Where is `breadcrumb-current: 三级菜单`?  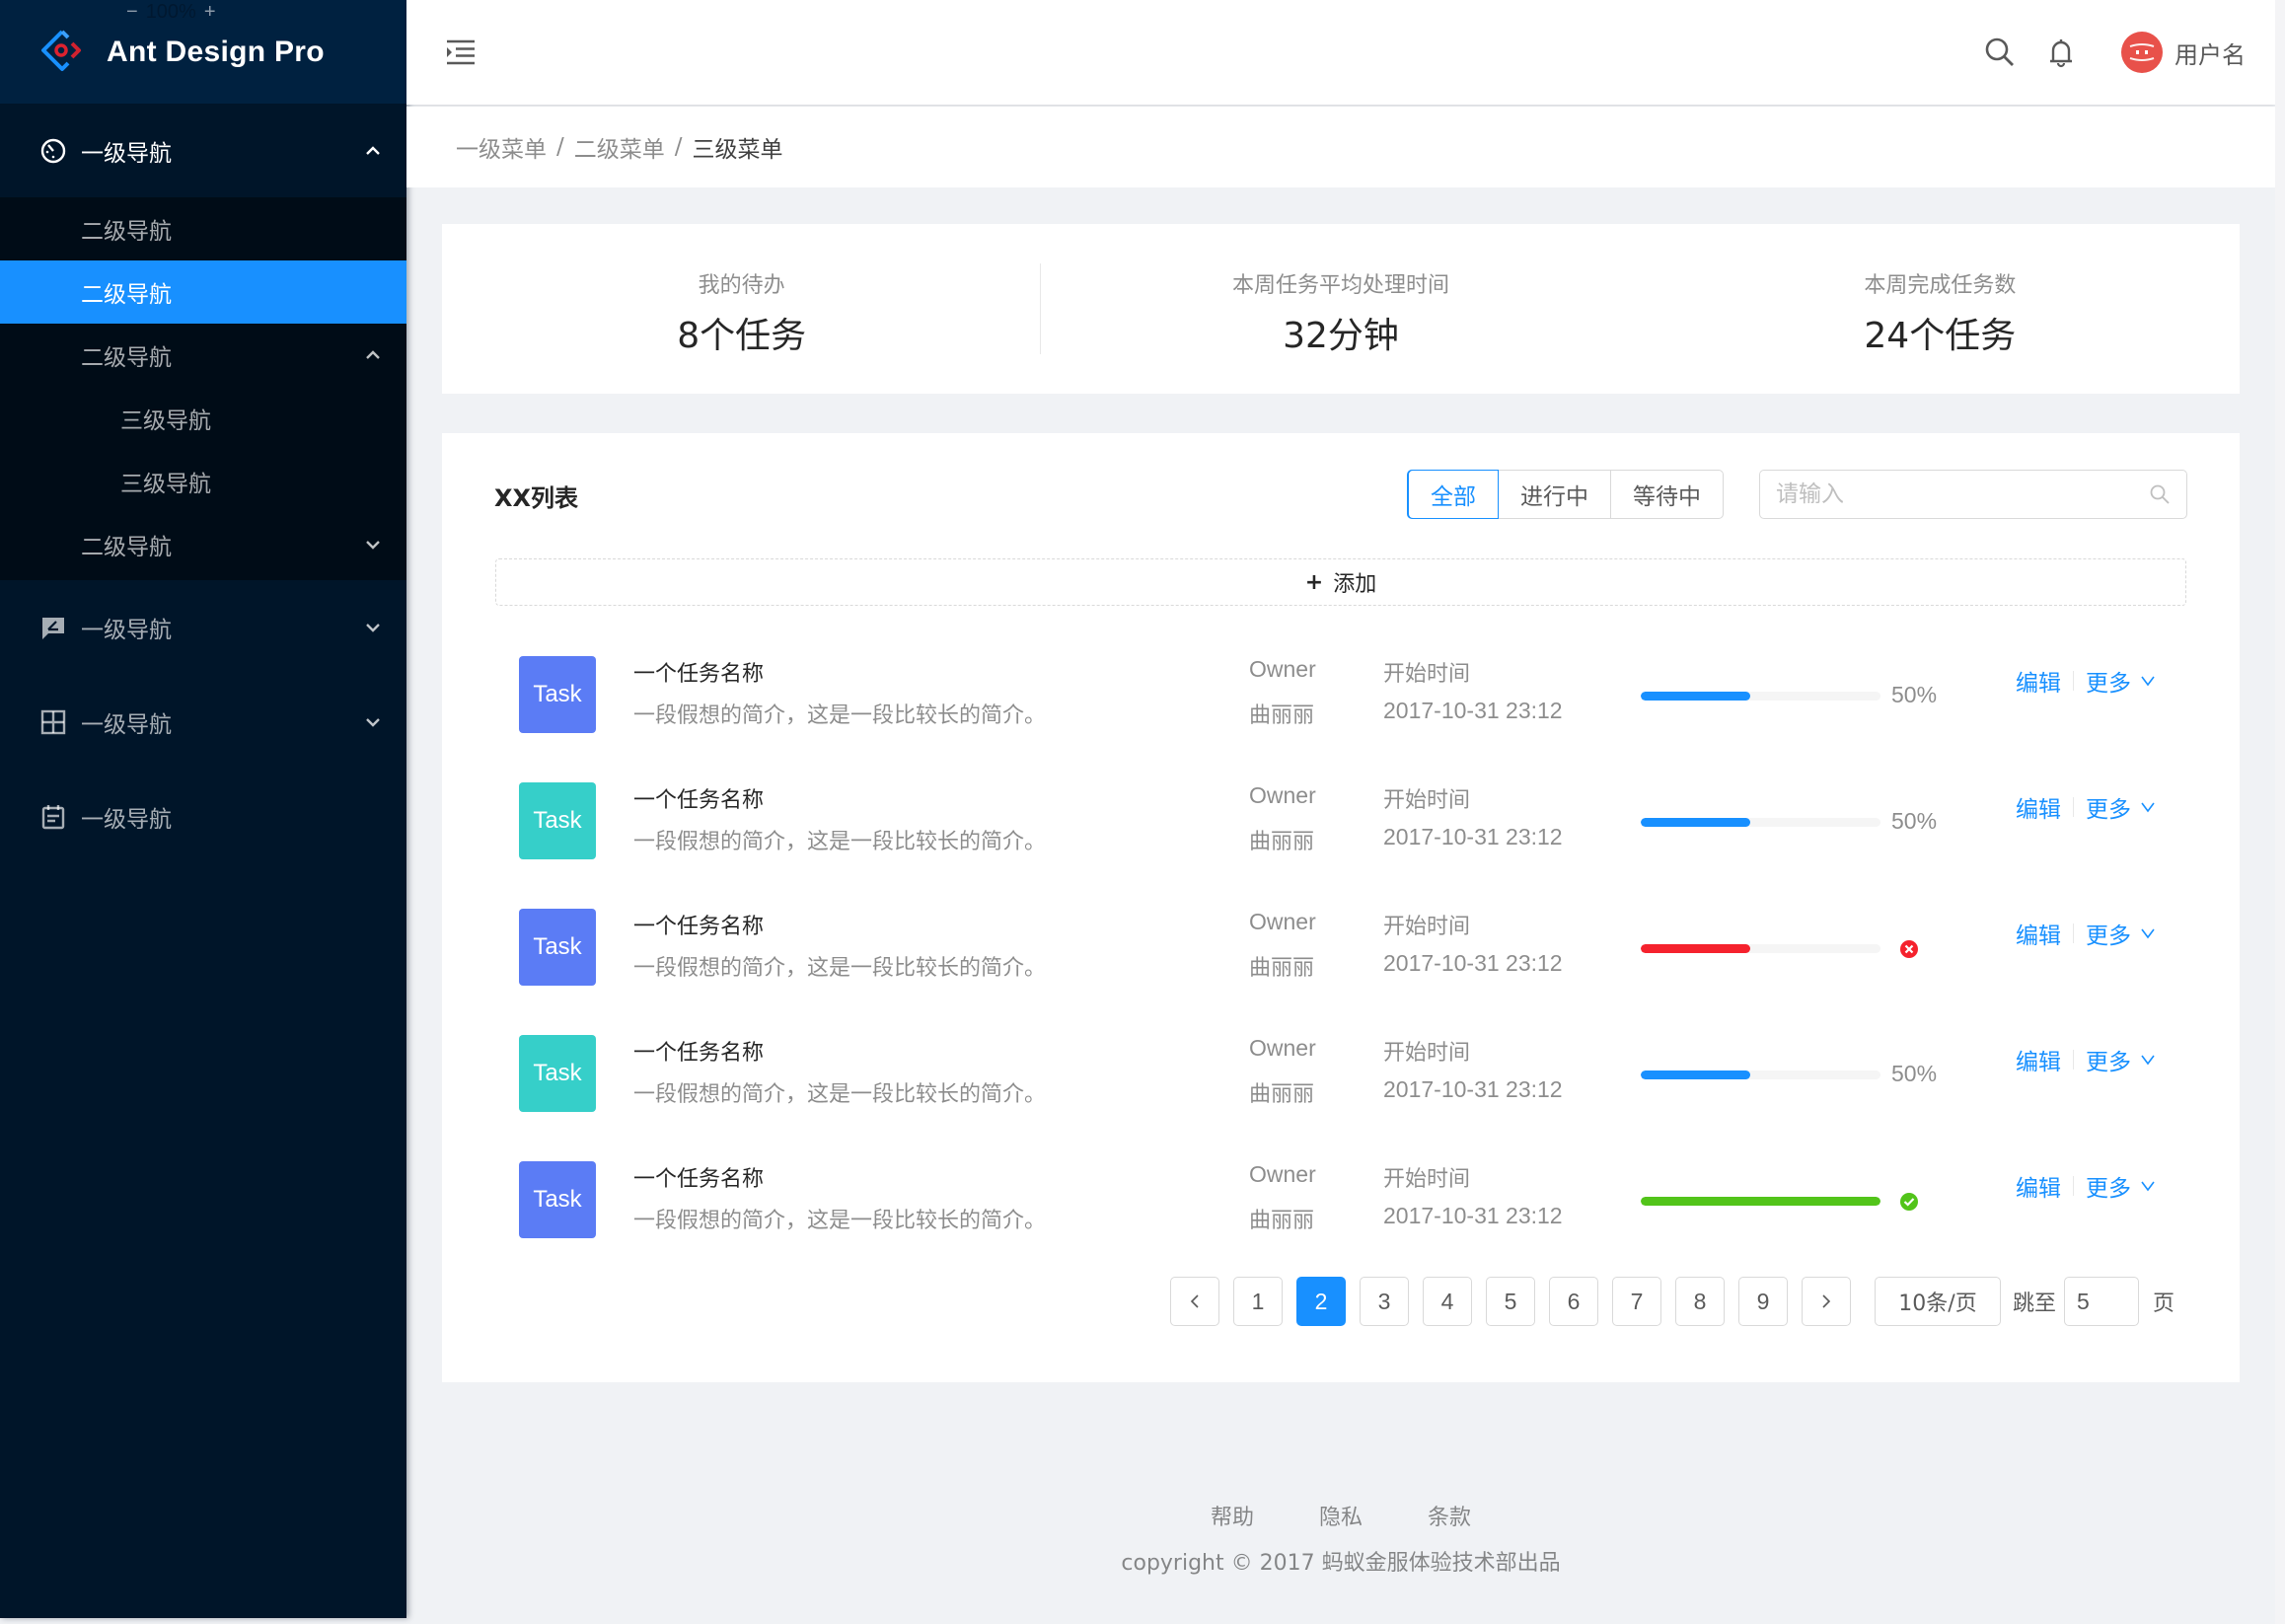 breadcrumb-current: 三级菜单 is located at coordinates (737, 150).